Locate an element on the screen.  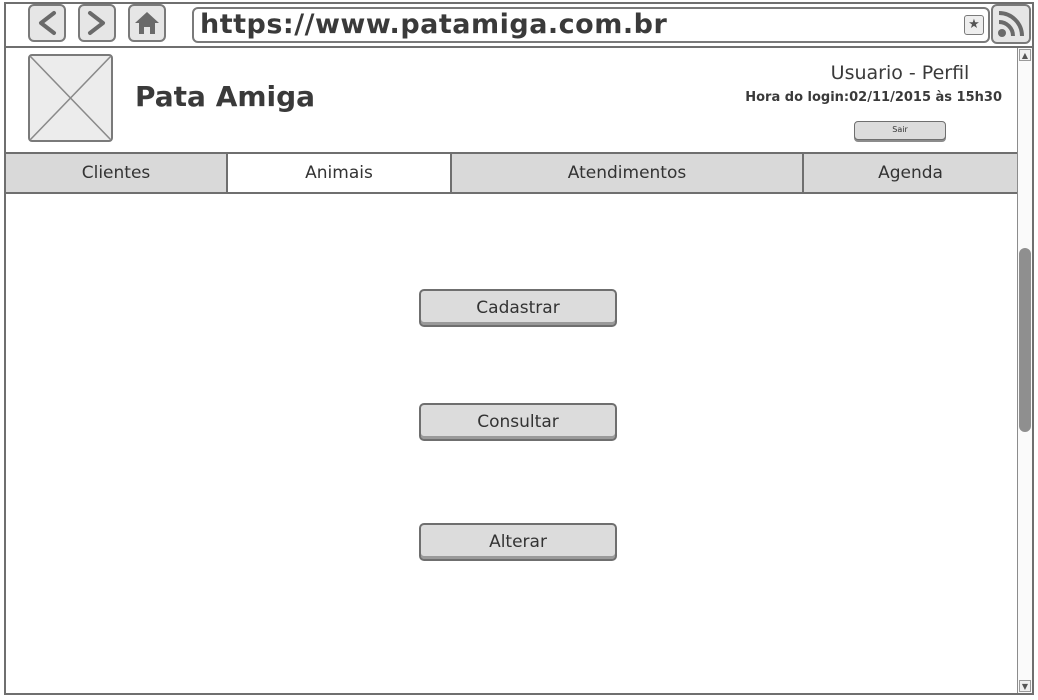
forward-arrow-icon is located at coordinates (96, 23).